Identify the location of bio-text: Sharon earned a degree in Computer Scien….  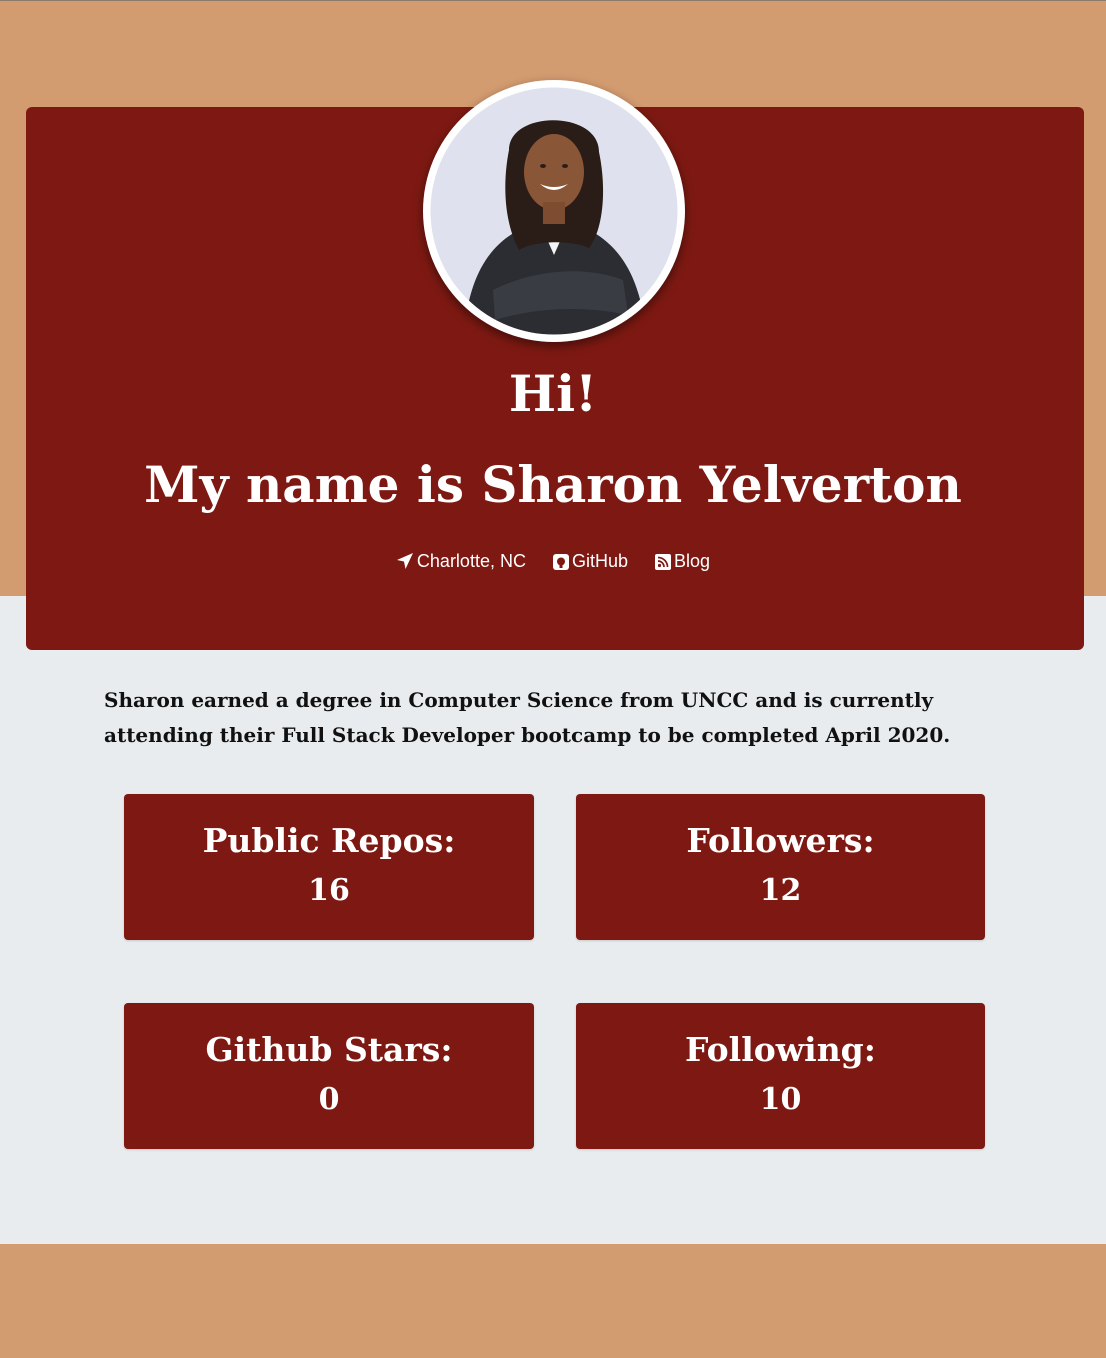
(527, 717).